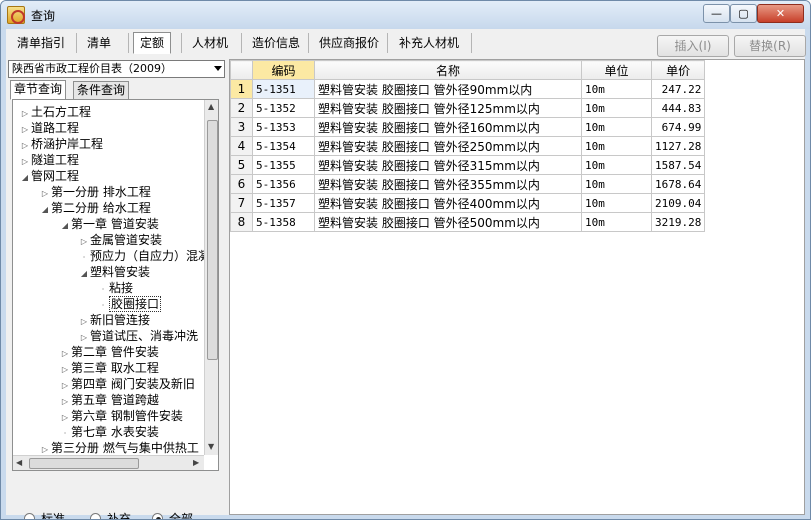 Image resolution: width=811 pixels, height=520 pixels. Describe the element at coordinates (448, 165) in the screenshot. I see `name-cell: 塑料管安装 胶圈接口 管外径315mm以内` at that location.